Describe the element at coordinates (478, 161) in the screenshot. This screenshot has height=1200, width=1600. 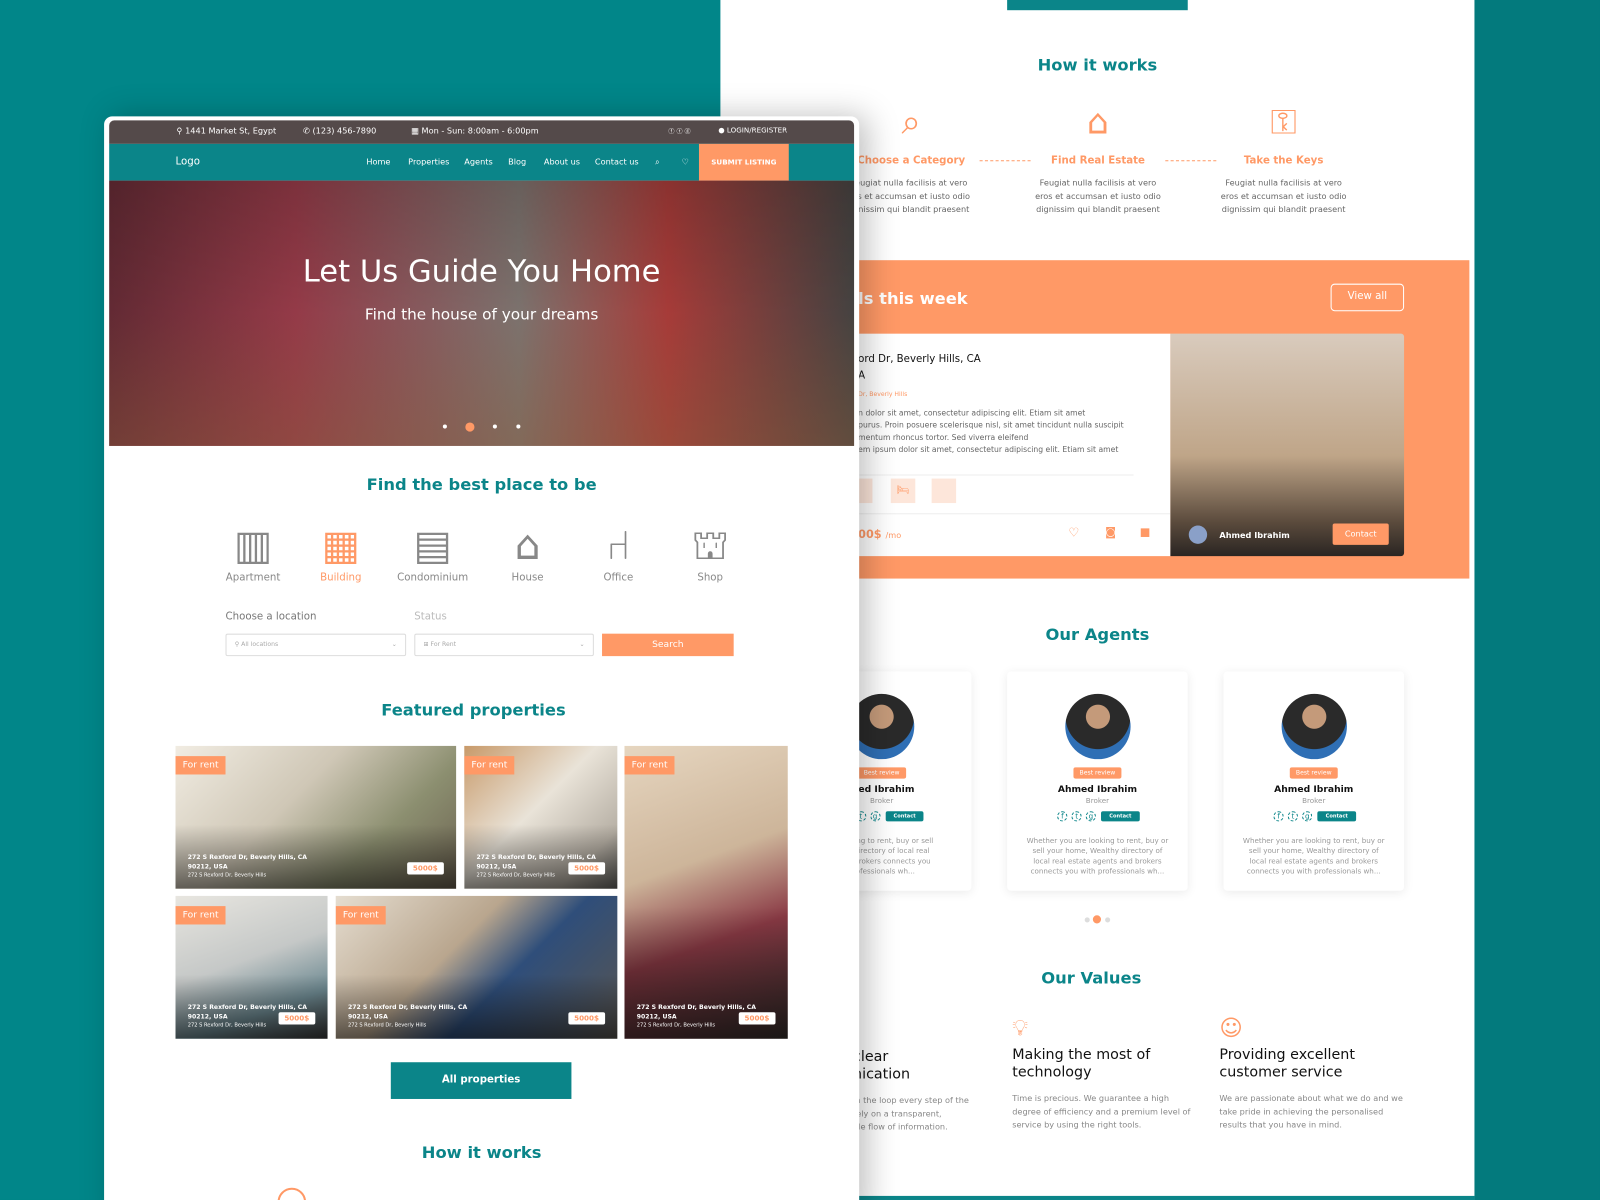
I see `nav-agents: Agents` at that location.